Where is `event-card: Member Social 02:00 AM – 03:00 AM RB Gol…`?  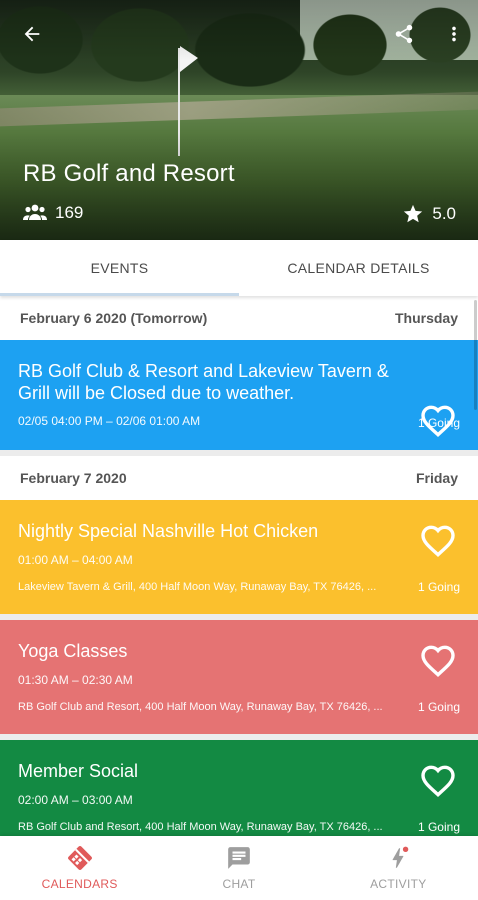 event-card: Member Social 02:00 AM – 03:00 AM RB Gol… is located at coordinates (239, 788).